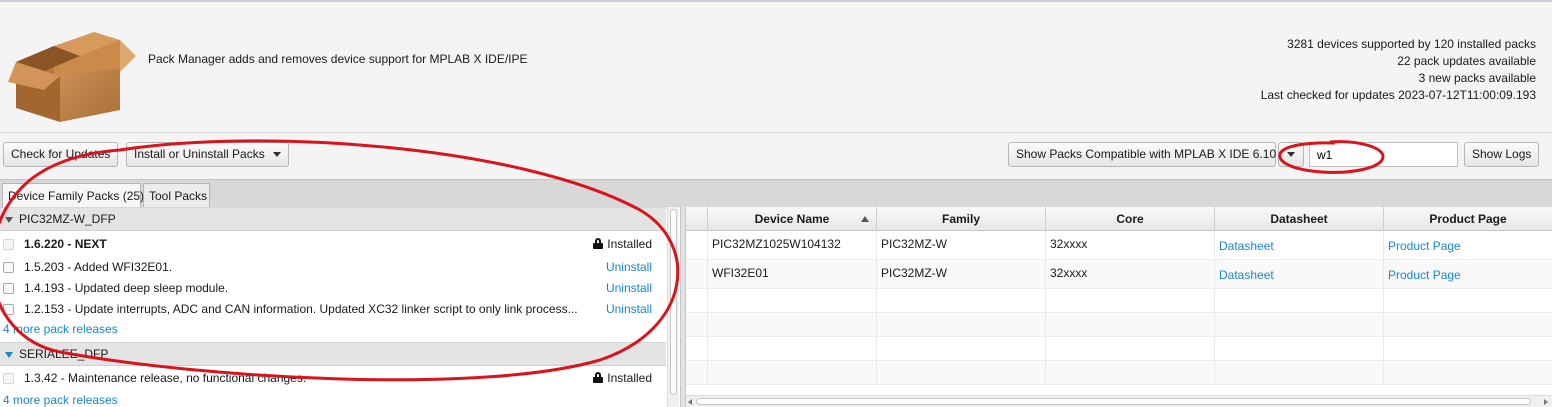  Describe the element at coordinates (333, 219) in the screenshot. I see `pack-group-header: PIC32MZ-W_DFP` at that location.